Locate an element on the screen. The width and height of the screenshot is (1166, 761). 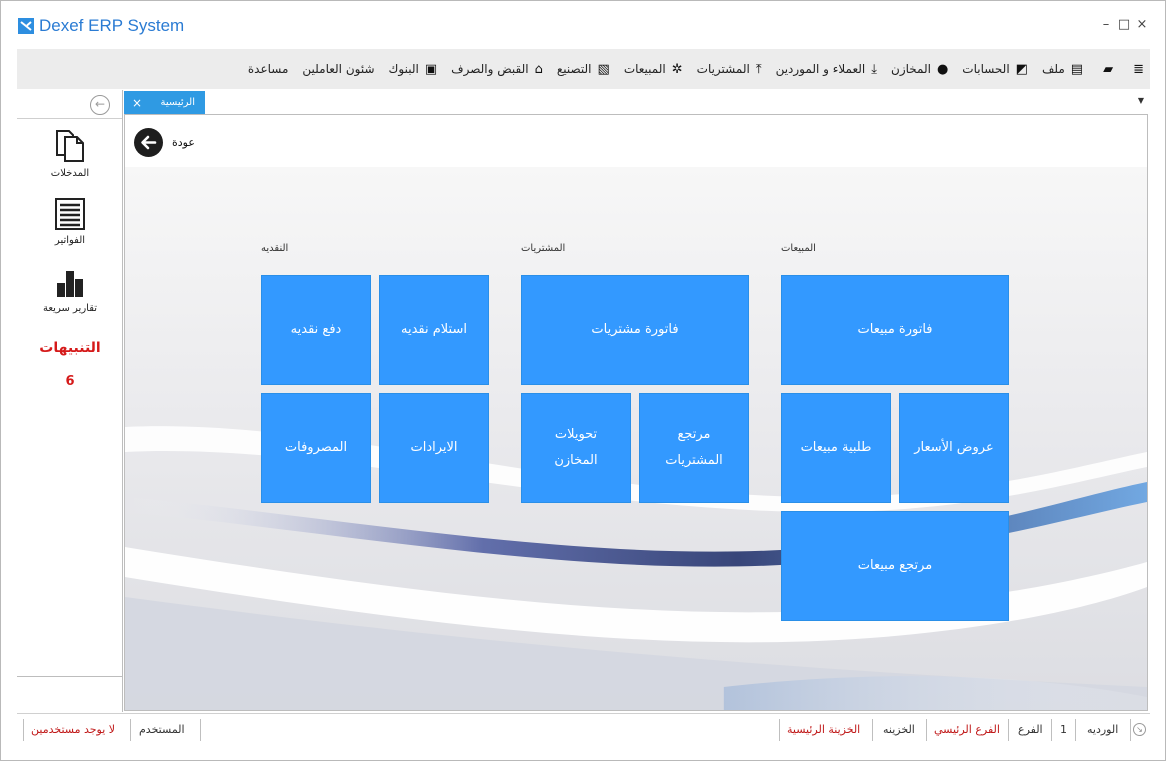
back-row: عودة is located at coordinates (636, 141).